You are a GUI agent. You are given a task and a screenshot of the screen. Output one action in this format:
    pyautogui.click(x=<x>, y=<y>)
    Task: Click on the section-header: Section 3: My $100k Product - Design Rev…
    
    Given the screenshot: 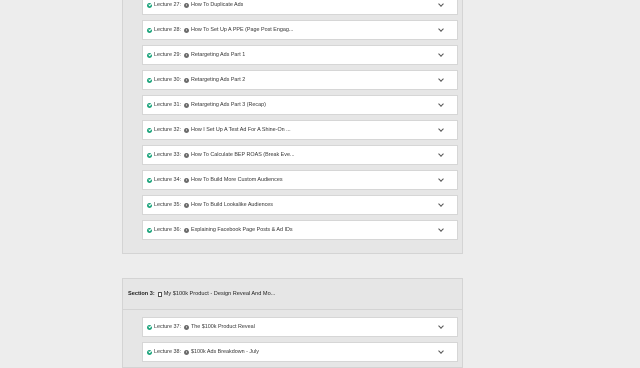 What is the action you would take?
    pyautogui.click(x=201, y=294)
    